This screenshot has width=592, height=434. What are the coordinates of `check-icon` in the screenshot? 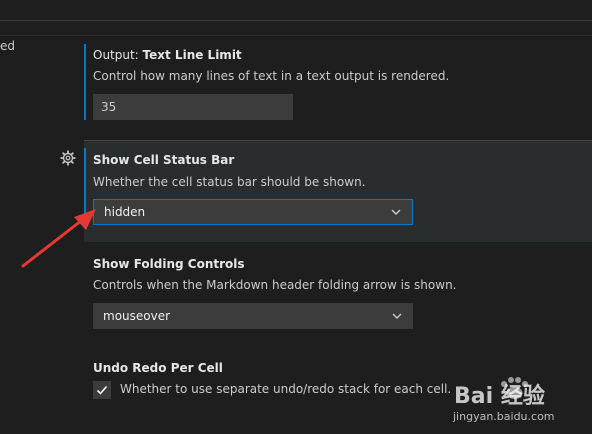 It's located at (102, 390).